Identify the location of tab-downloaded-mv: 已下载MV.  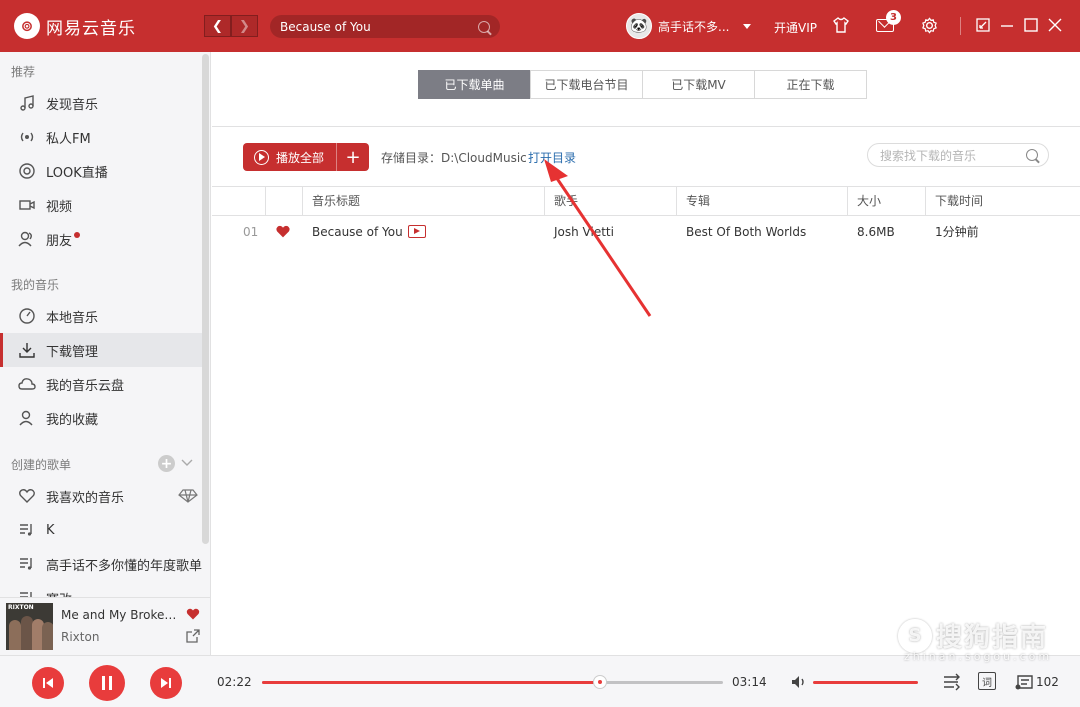
(698, 84).